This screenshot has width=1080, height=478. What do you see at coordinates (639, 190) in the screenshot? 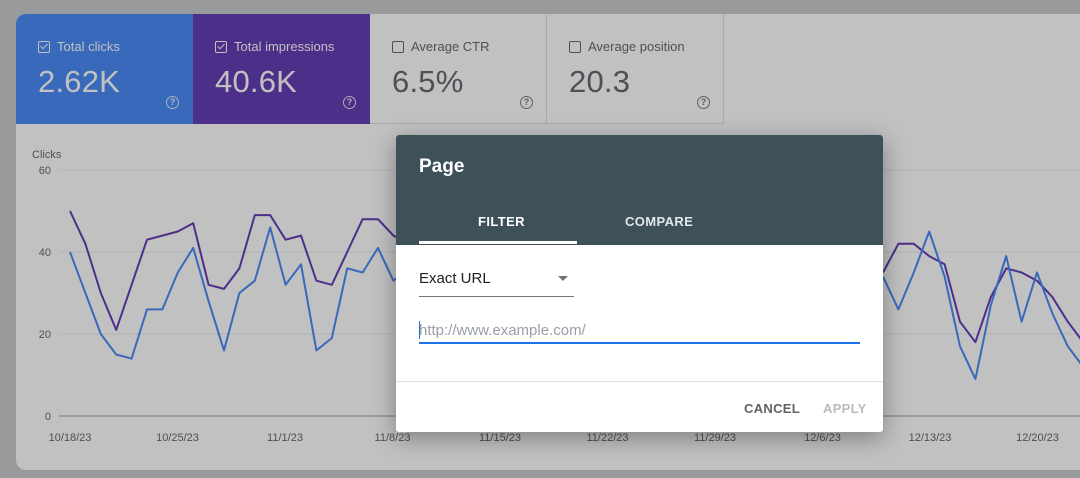
I see `dialog-header: Page FILTER COMPARE` at bounding box center [639, 190].